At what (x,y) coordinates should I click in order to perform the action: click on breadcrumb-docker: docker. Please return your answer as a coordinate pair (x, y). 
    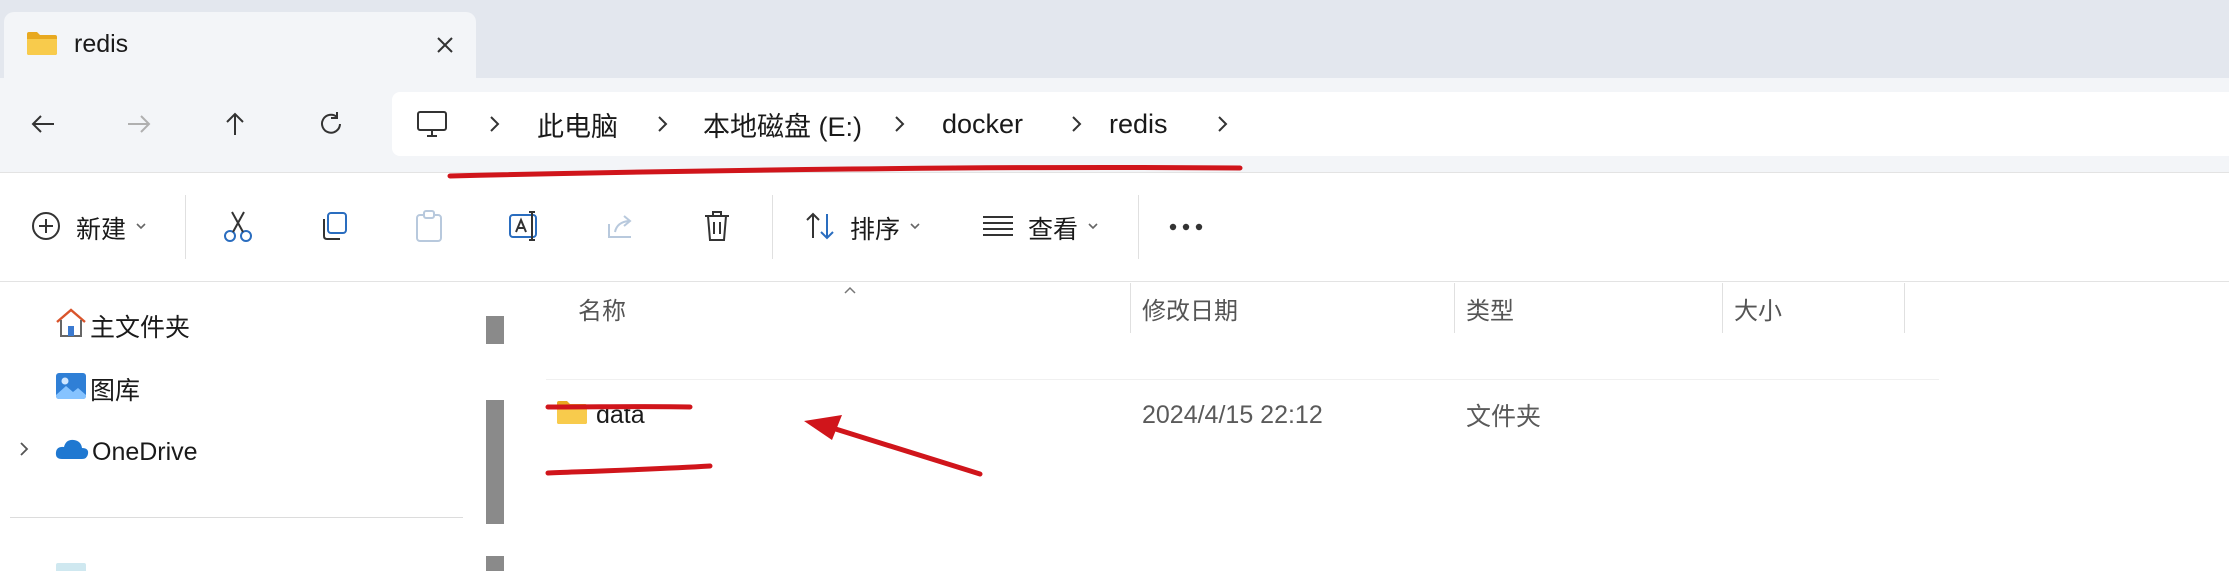
    Looking at the image, I should click on (982, 124).